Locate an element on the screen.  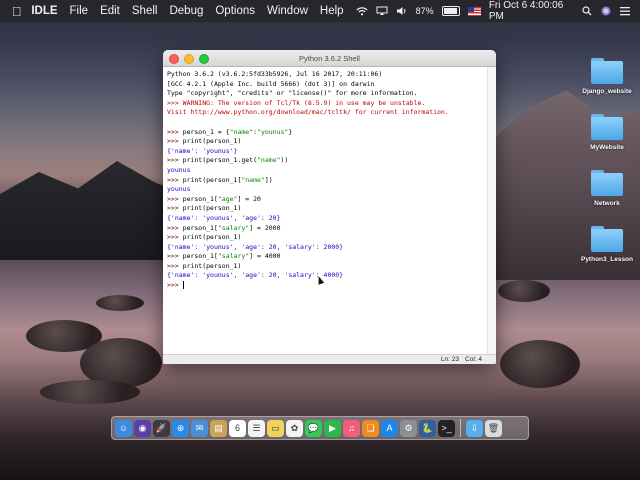
desktop-icon-label: Django_website is located at coordinates (607, 91).